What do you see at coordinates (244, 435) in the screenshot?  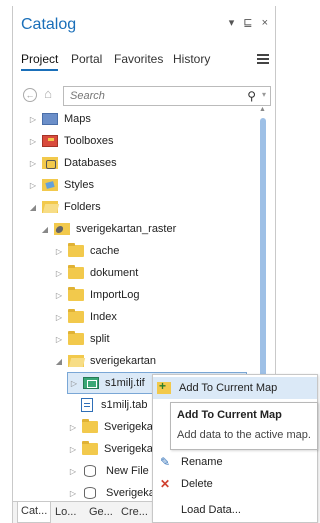 I see `tooltip-description: Add data to the active map.` at bounding box center [244, 435].